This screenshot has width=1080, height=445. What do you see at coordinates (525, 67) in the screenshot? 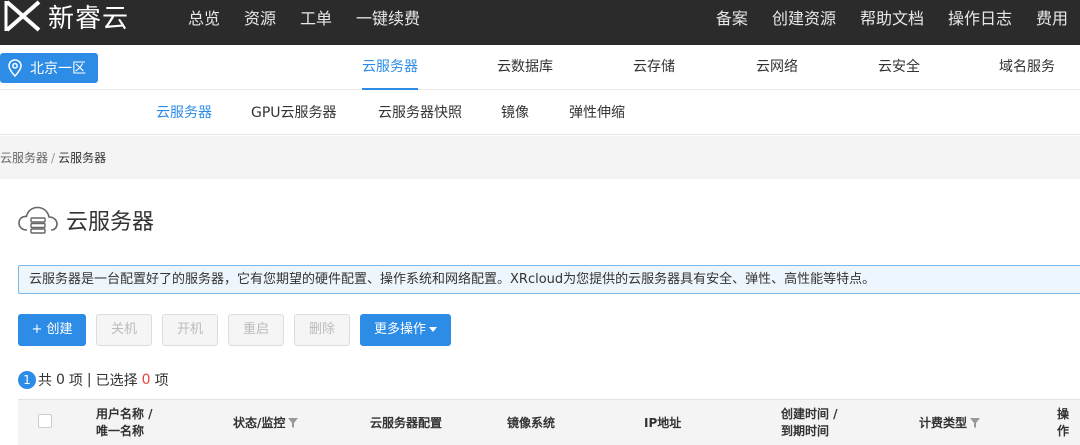
I see `tab-cloud-database: 云数据库` at bounding box center [525, 67].